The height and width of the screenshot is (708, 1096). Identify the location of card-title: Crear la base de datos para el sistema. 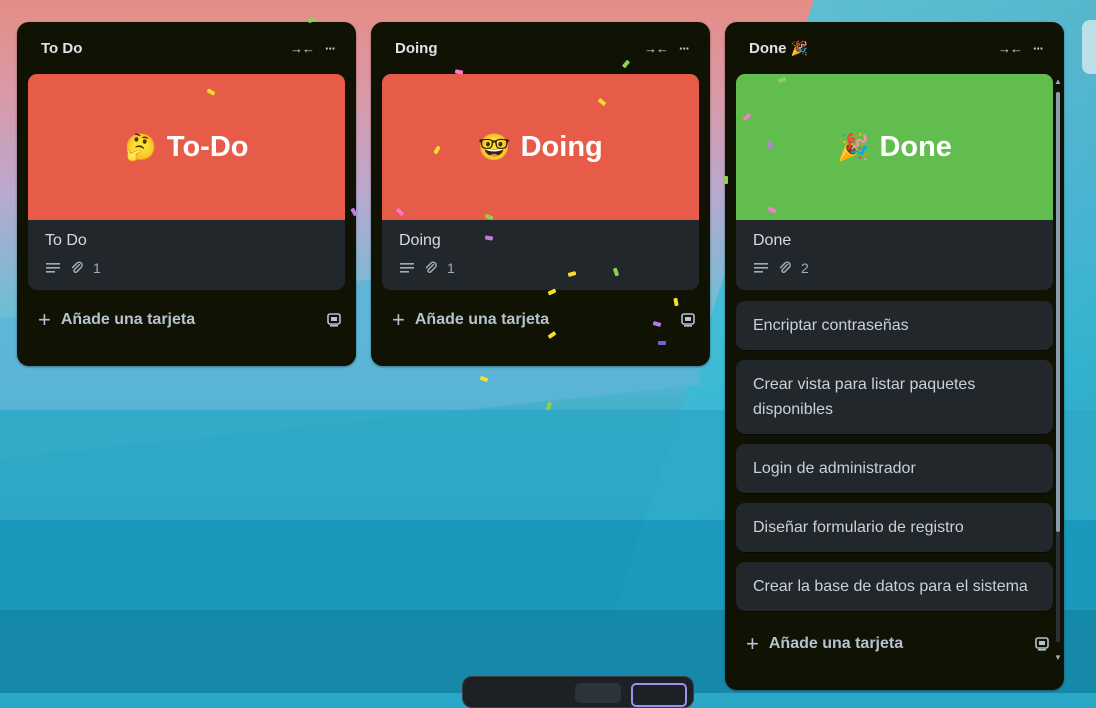
(890, 586).